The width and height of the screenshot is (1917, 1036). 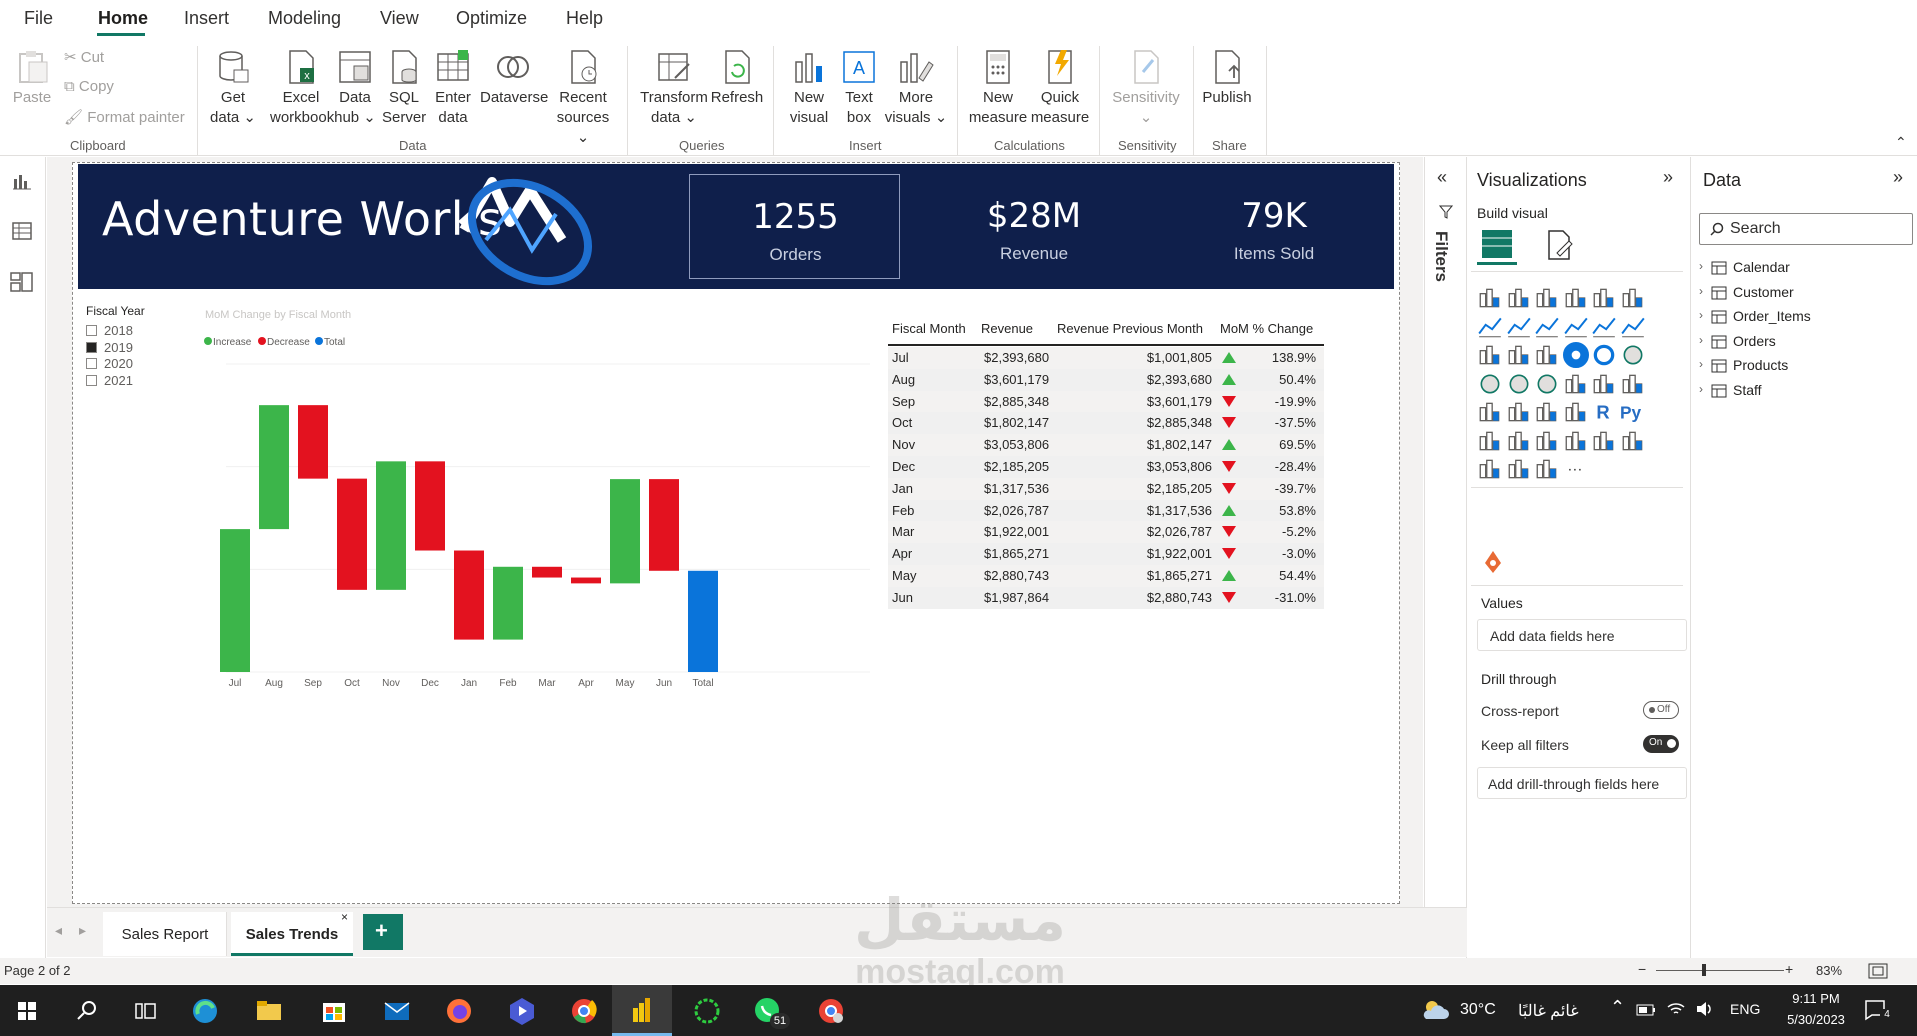 What do you see at coordinates (1576, 412) in the screenshot?
I see `matrix-chart-icon` at bounding box center [1576, 412].